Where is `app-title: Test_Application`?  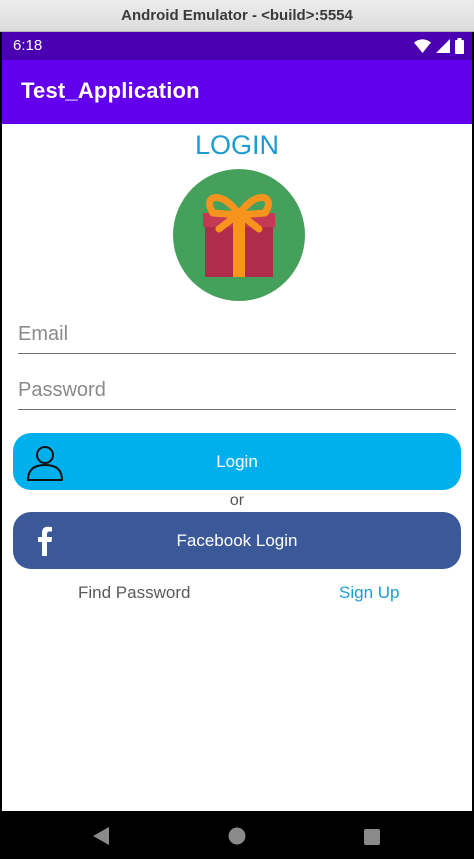
app-title: Test_Application is located at coordinates (110, 90).